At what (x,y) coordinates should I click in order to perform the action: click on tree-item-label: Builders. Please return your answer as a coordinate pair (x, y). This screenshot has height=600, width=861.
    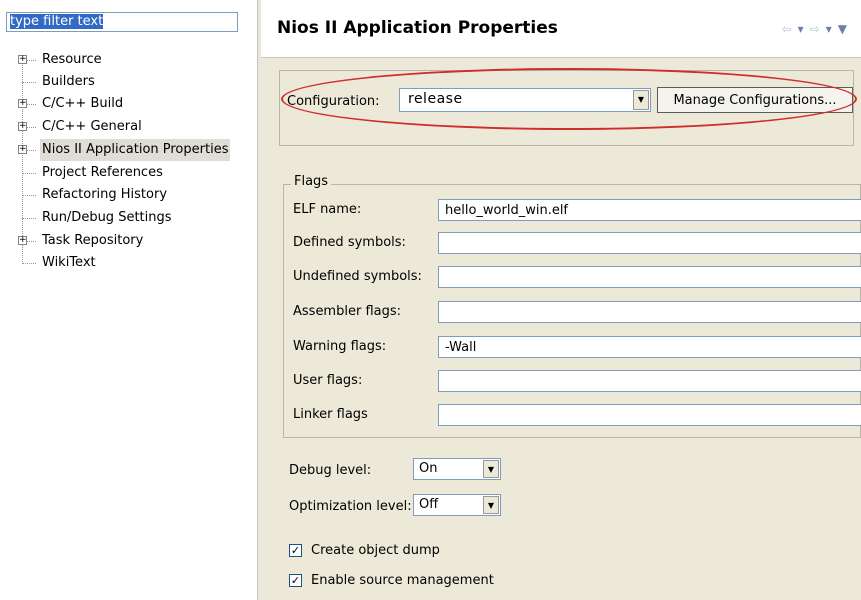
    Looking at the image, I should click on (68, 81).